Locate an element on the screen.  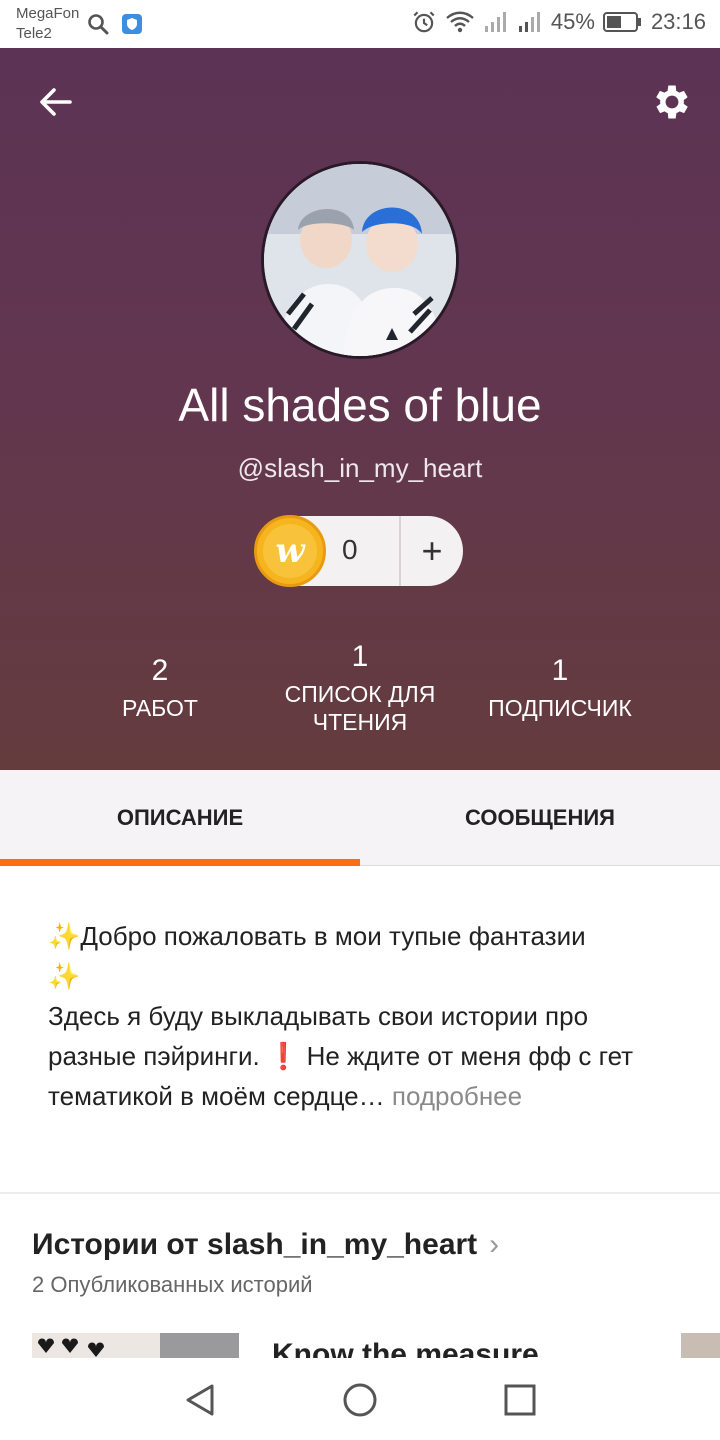
status-left-icons is located at coordinates (115, 24).